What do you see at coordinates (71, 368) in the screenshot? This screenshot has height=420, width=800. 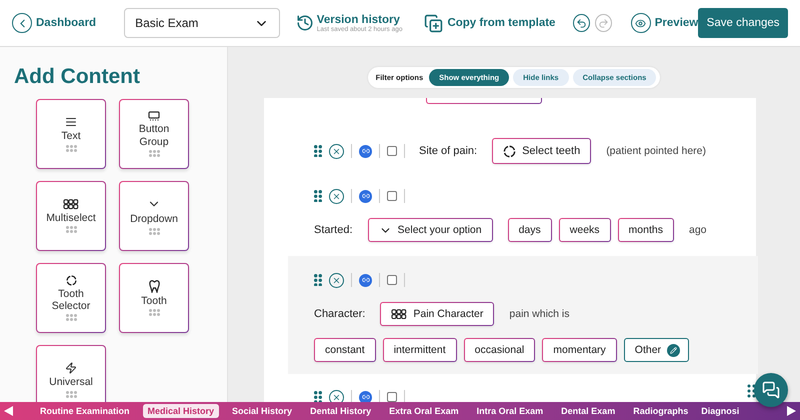 I see `lightning-icon` at bounding box center [71, 368].